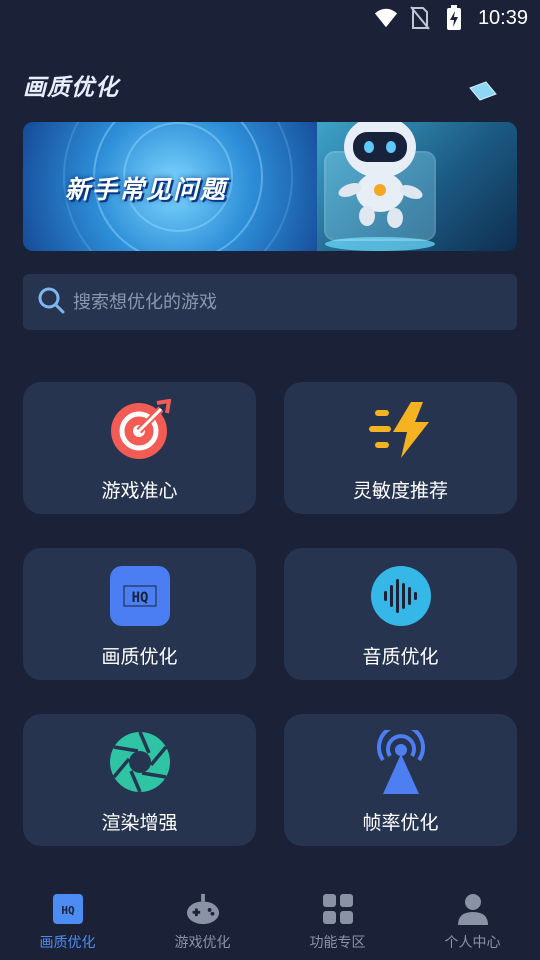 The image size is (540, 960). Describe the element at coordinates (454, 17) in the screenshot. I see `battery-charging-icon` at that location.